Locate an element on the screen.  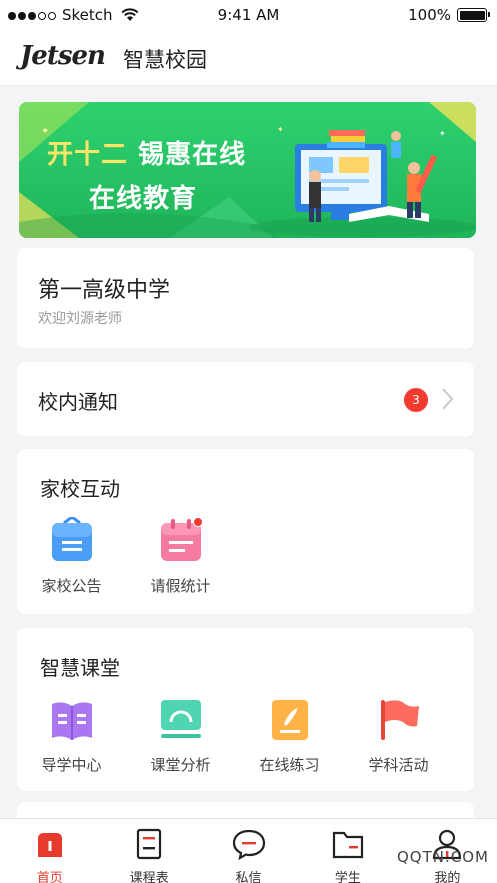
item-label: 课堂分析 is located at coordinates (180, 765).